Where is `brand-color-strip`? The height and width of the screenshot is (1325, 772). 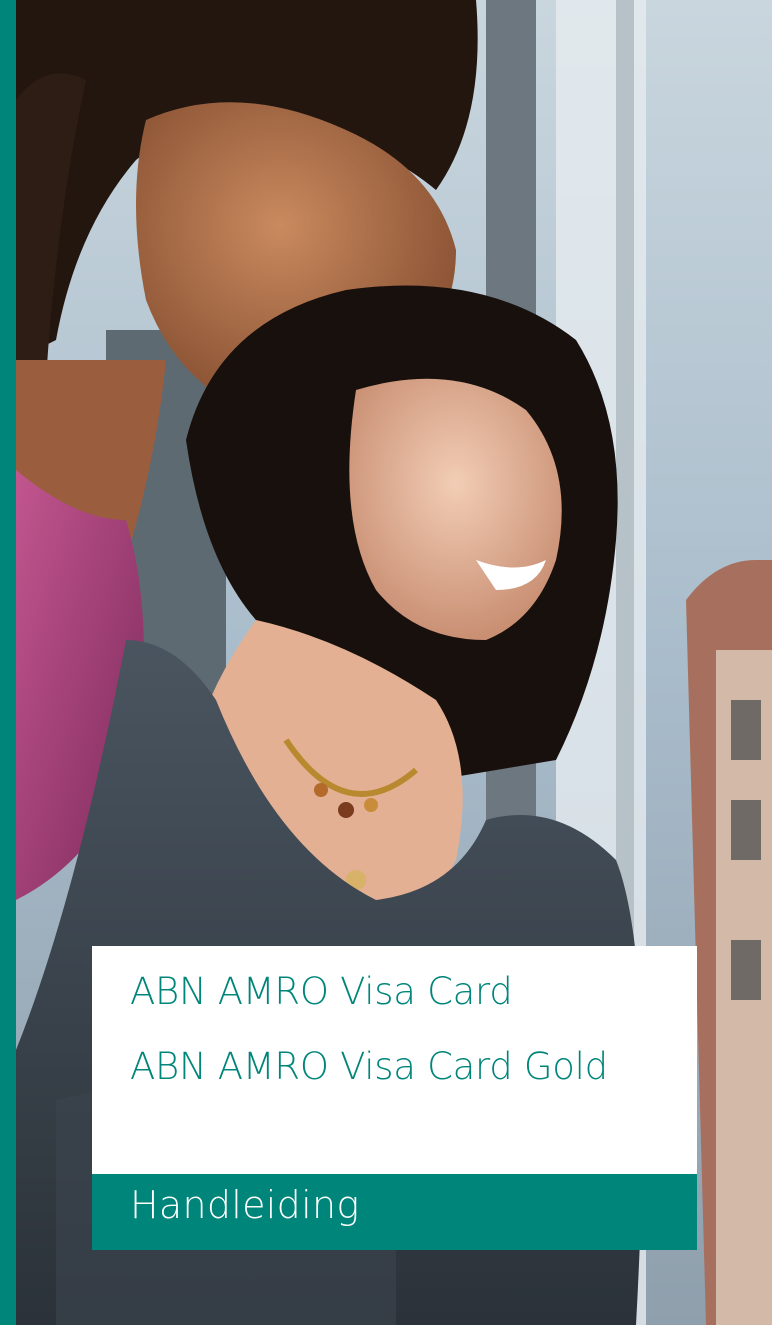 brand-color-strip is located at coordinates (8, 662).